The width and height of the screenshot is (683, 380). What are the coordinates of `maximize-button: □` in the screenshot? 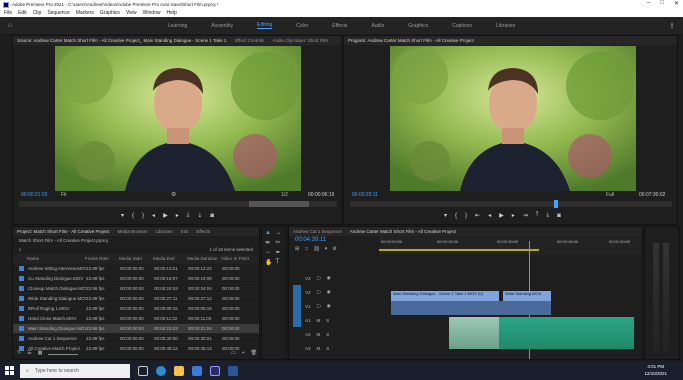 It's located at (662, 3).